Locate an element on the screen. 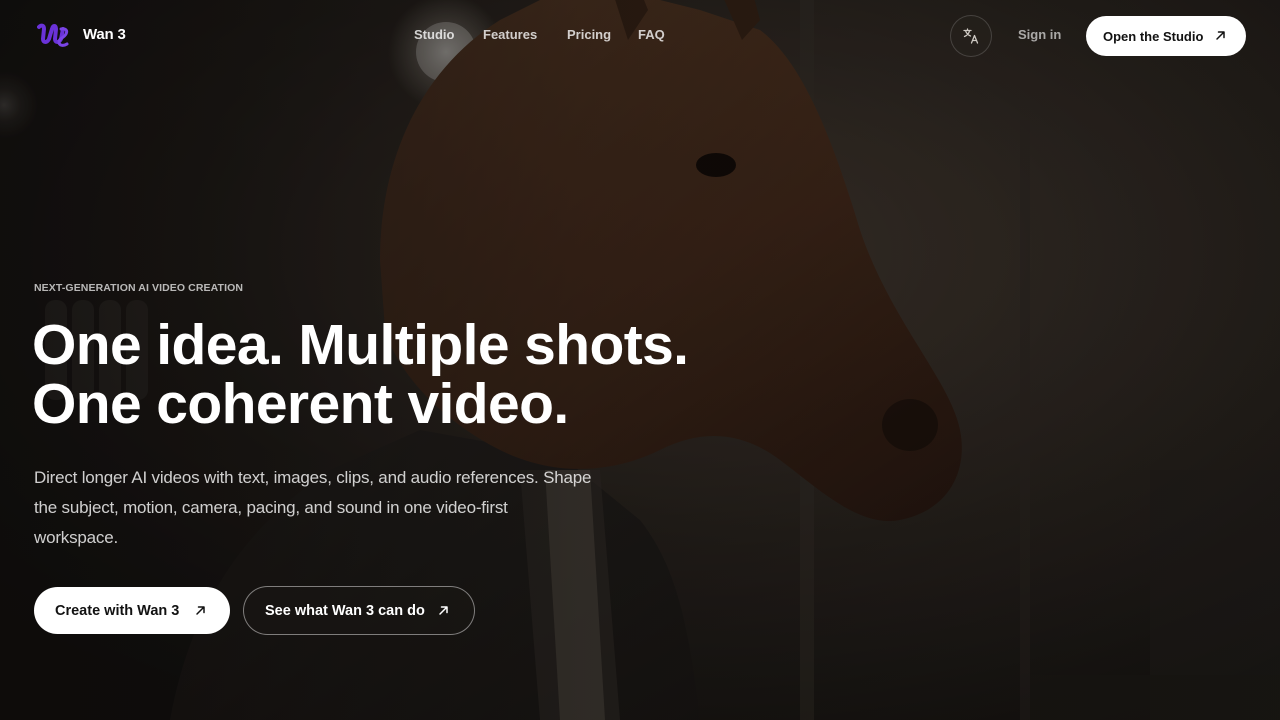 This screenshot has width=1280, height=720. see-what-wan-can-do-label: See what Wan 3 can do is located at coordinates (345, 610).